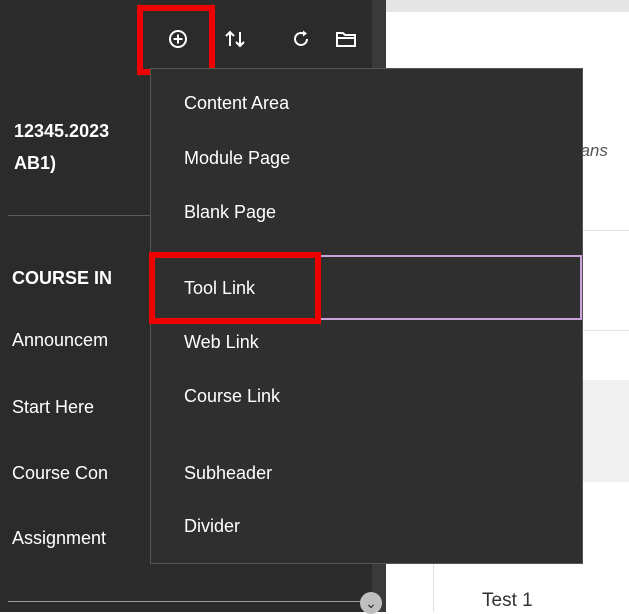 Image resolution: width=629 pixels, height=614 pixels. What do you see at coordinates (62, 278) in the screenshot?
I see `section-heading: COURSE IN` at bounding box center [62, 278].